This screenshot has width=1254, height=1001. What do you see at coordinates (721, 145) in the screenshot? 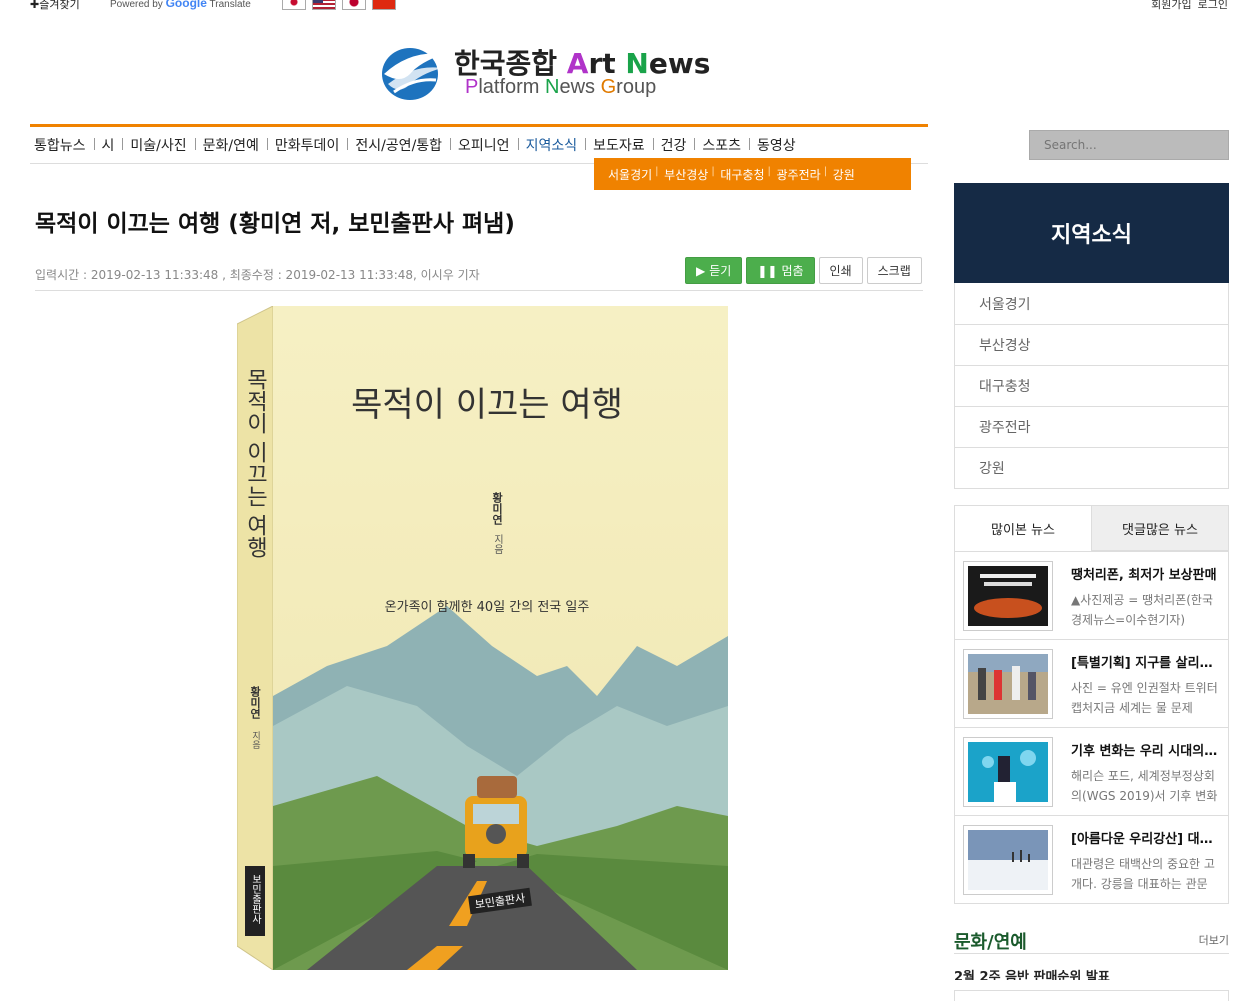
I see `nav-item: 스포츠` at bounding box center [721, 145].